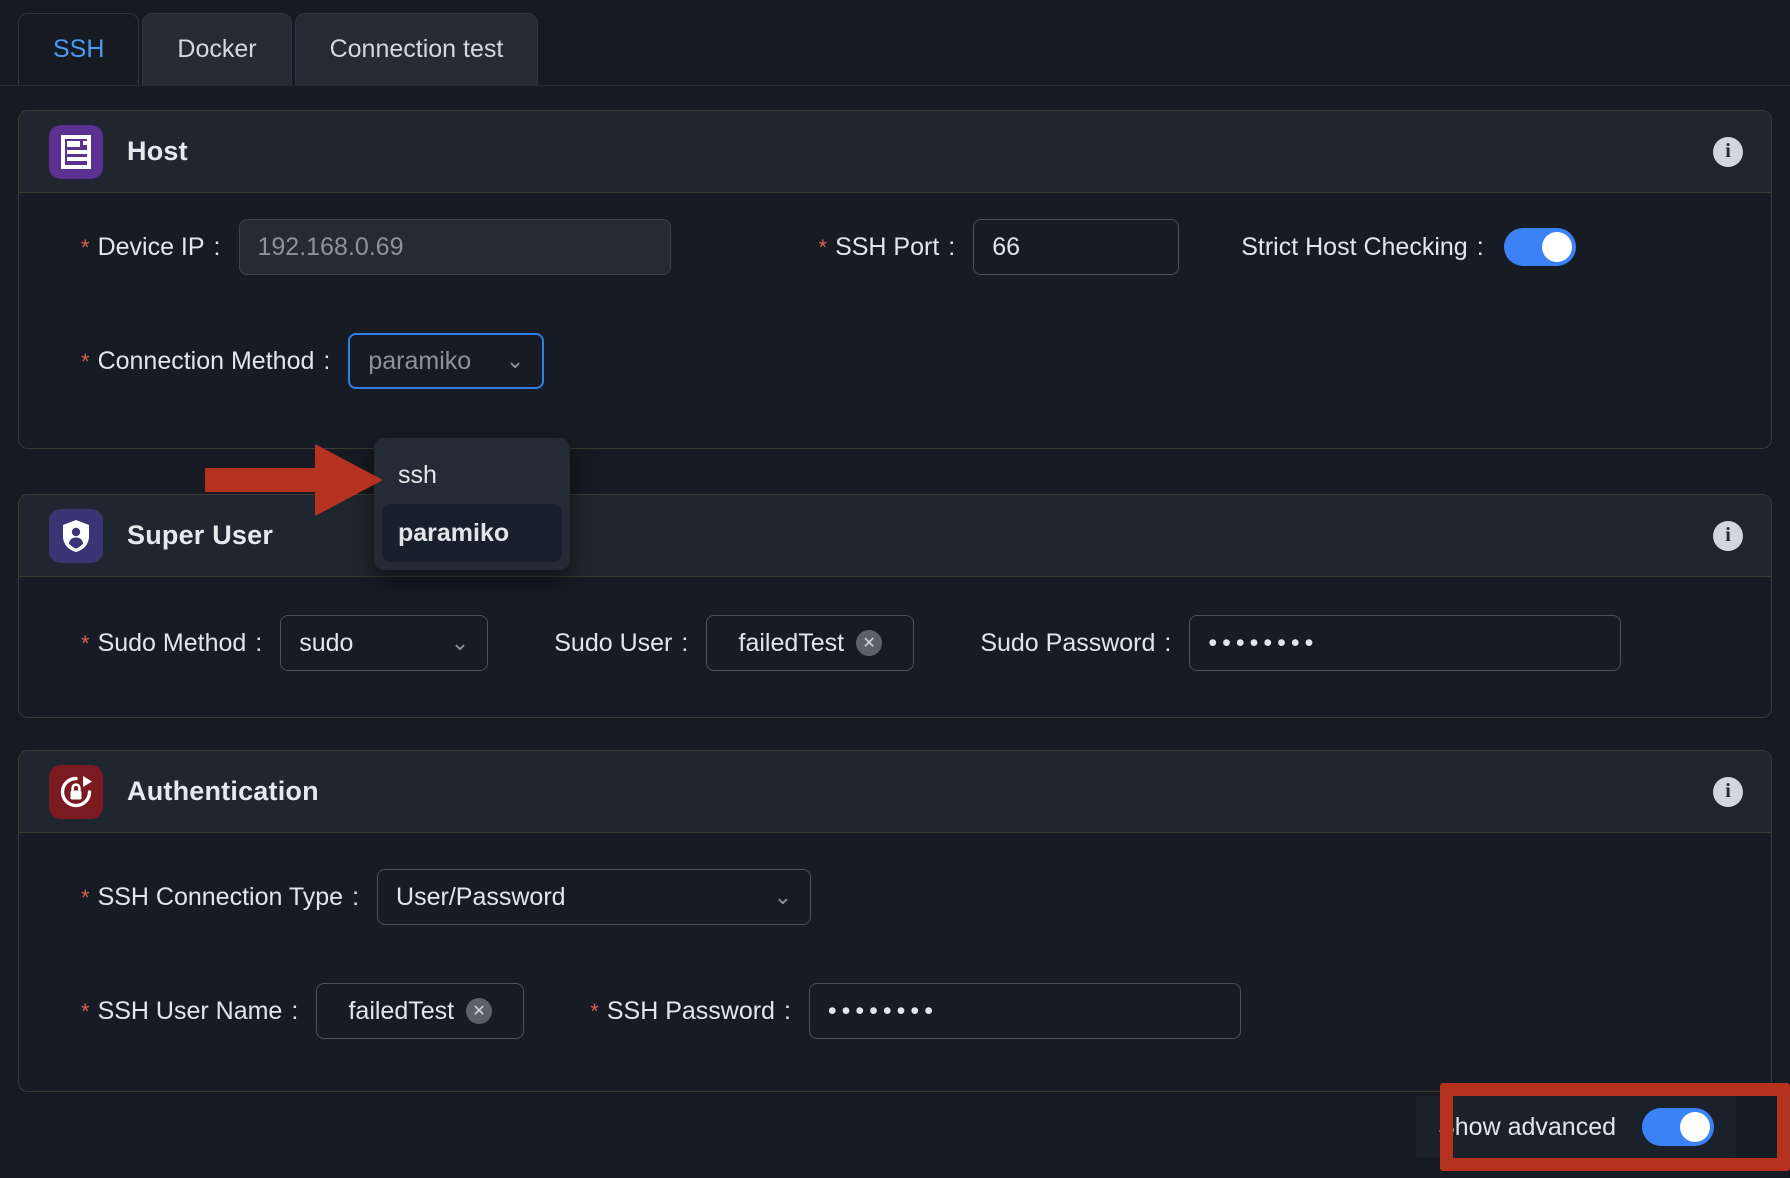 The width and height of the screenshot is (1790, 1178). I want to click on connection-method-required-star: *, so click(85, 361).